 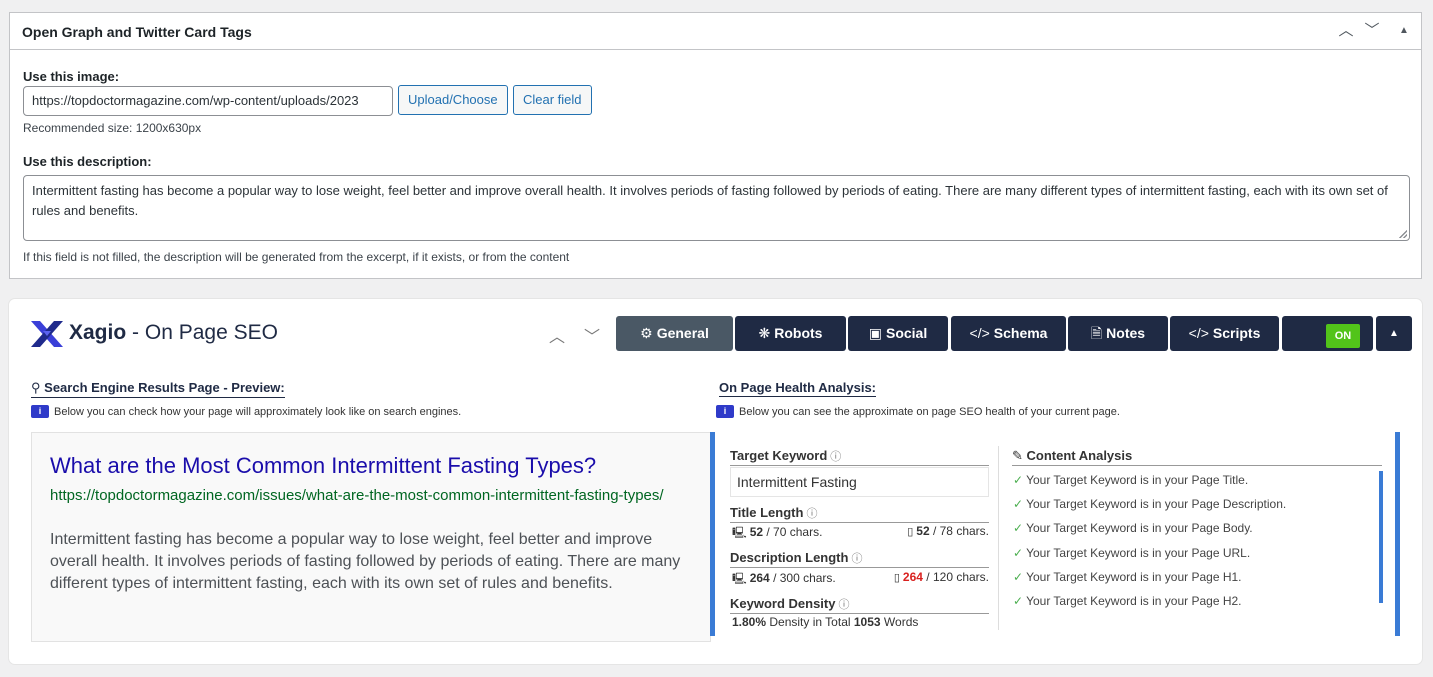 I want to click on xagio-brand-suffix: - On Page SEO, so click(x=205, y=332).